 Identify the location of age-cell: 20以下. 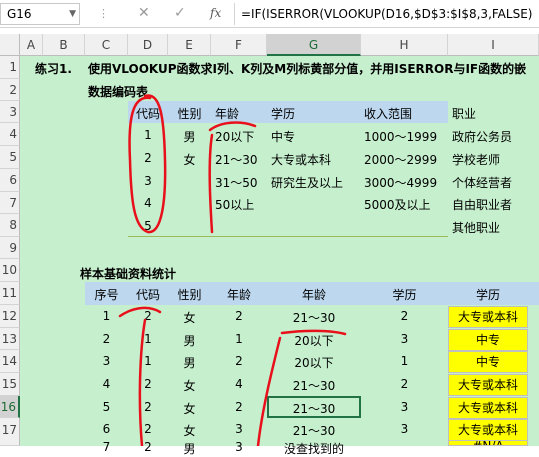
(235, 137).